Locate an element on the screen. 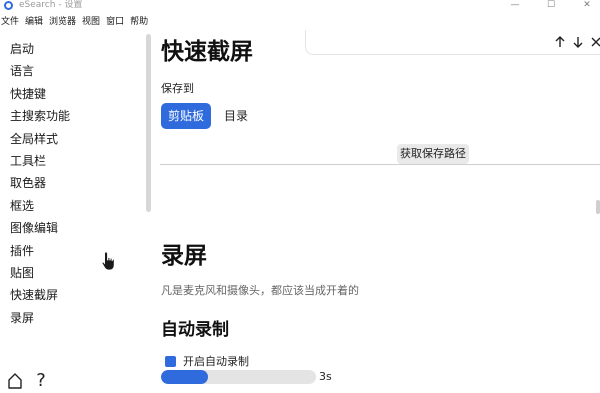 The image size is (600, 393). sidebar-item-language: 语言 is located at coordinates (74, 71).